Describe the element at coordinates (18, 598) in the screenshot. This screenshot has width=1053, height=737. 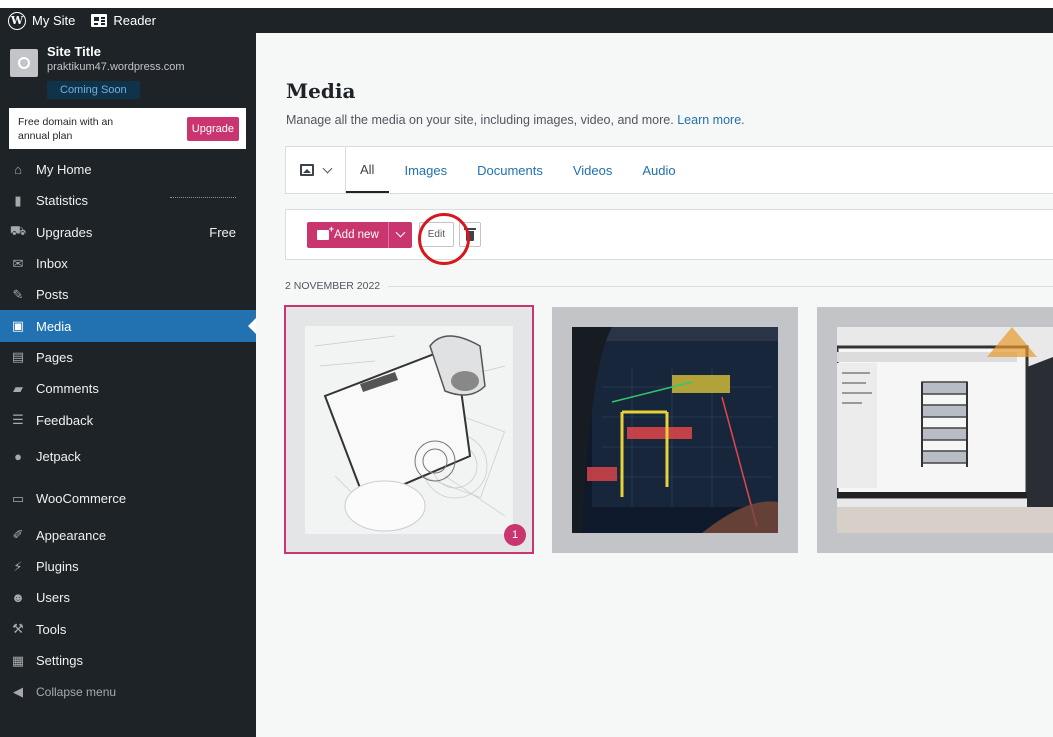
I see `user-icon: ☻` at that location.